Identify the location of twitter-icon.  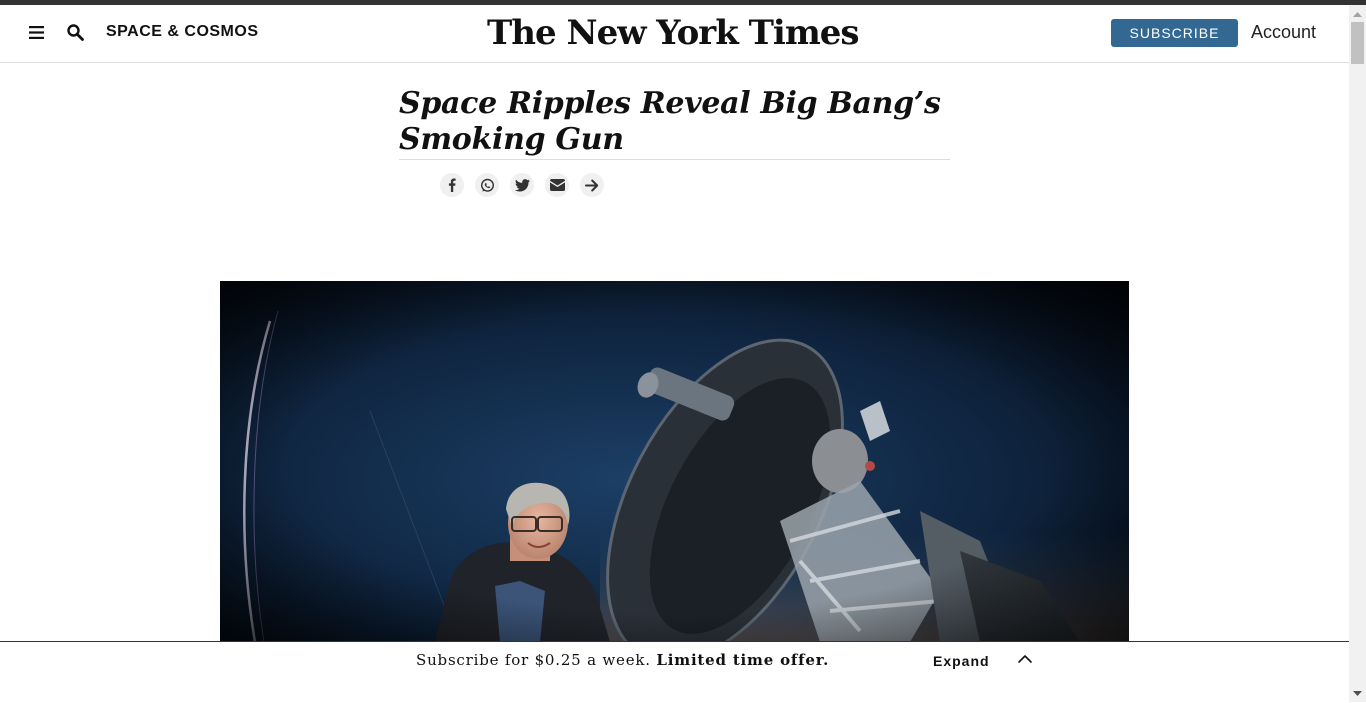
(522, 184).